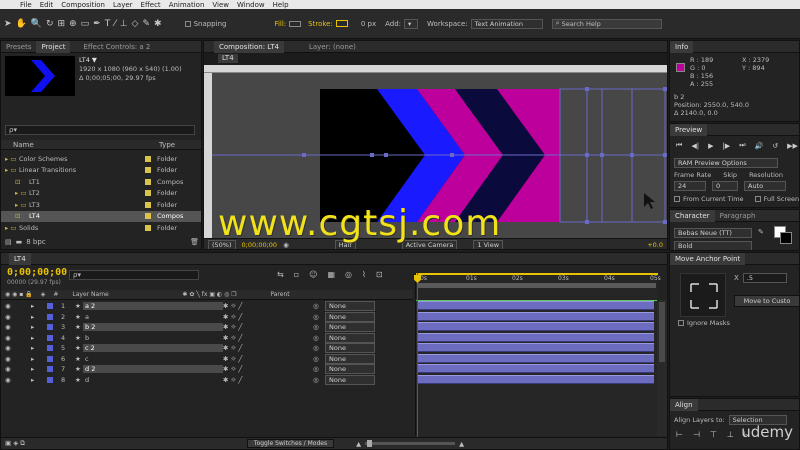  I want to click on project-item: ⊡ LT4 Compos, so click(101, 216).